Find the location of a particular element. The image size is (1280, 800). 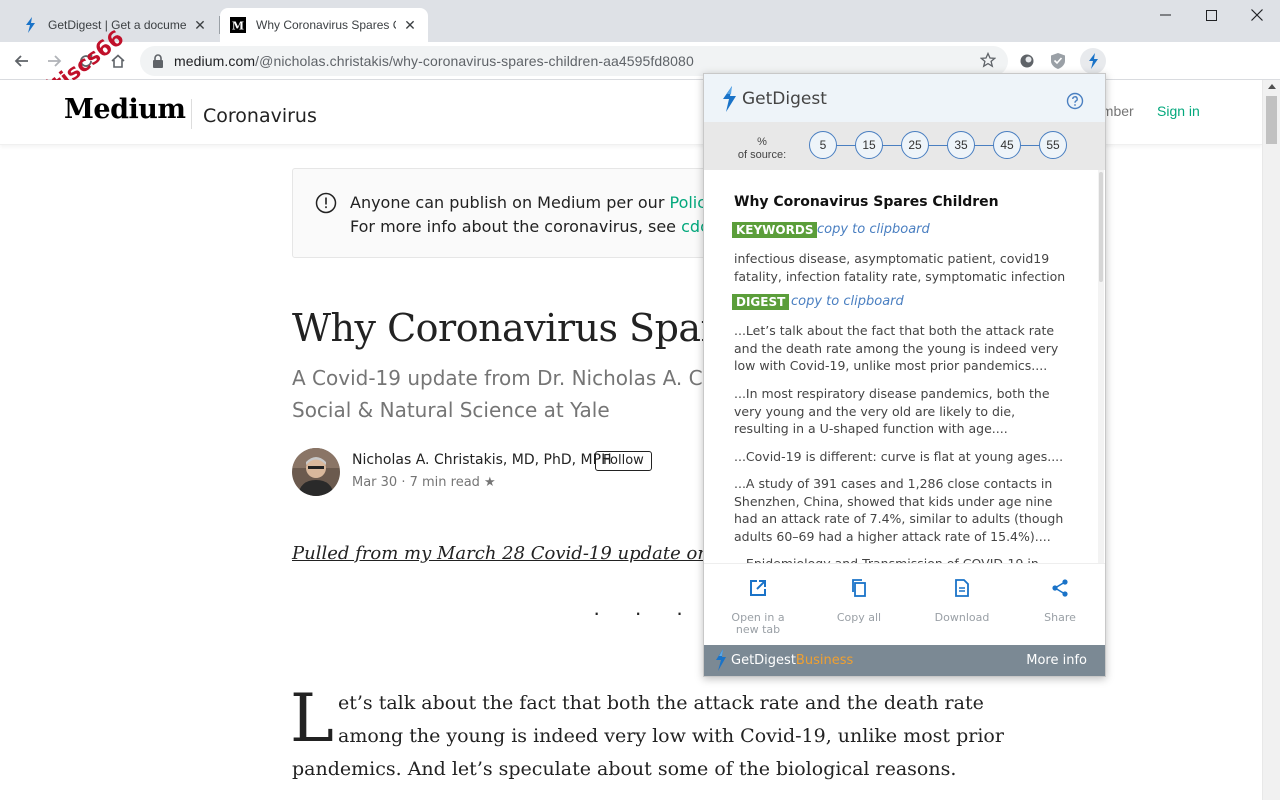

share-label: Share is located at coordinates (1060, 617).